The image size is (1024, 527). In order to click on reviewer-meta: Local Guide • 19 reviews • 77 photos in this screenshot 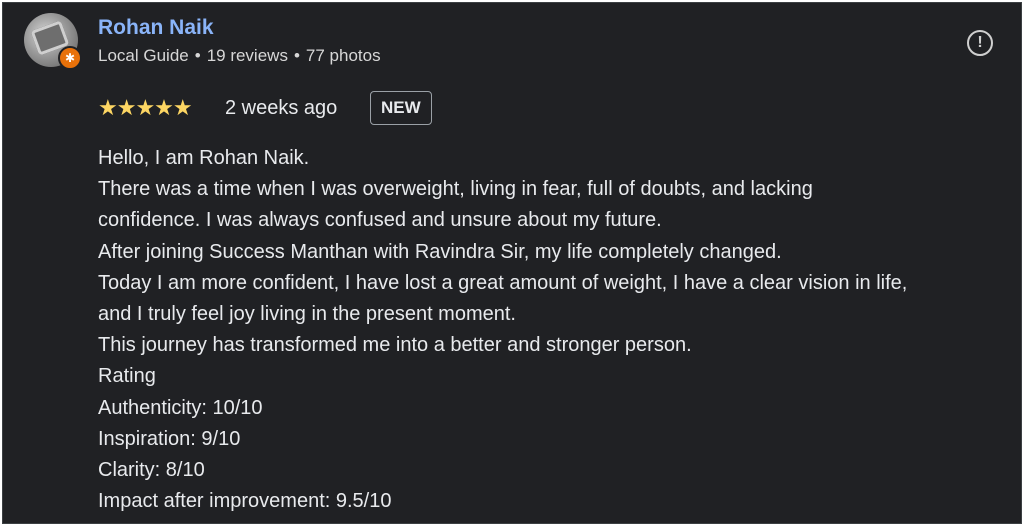, I will do `click(239, 56)`.